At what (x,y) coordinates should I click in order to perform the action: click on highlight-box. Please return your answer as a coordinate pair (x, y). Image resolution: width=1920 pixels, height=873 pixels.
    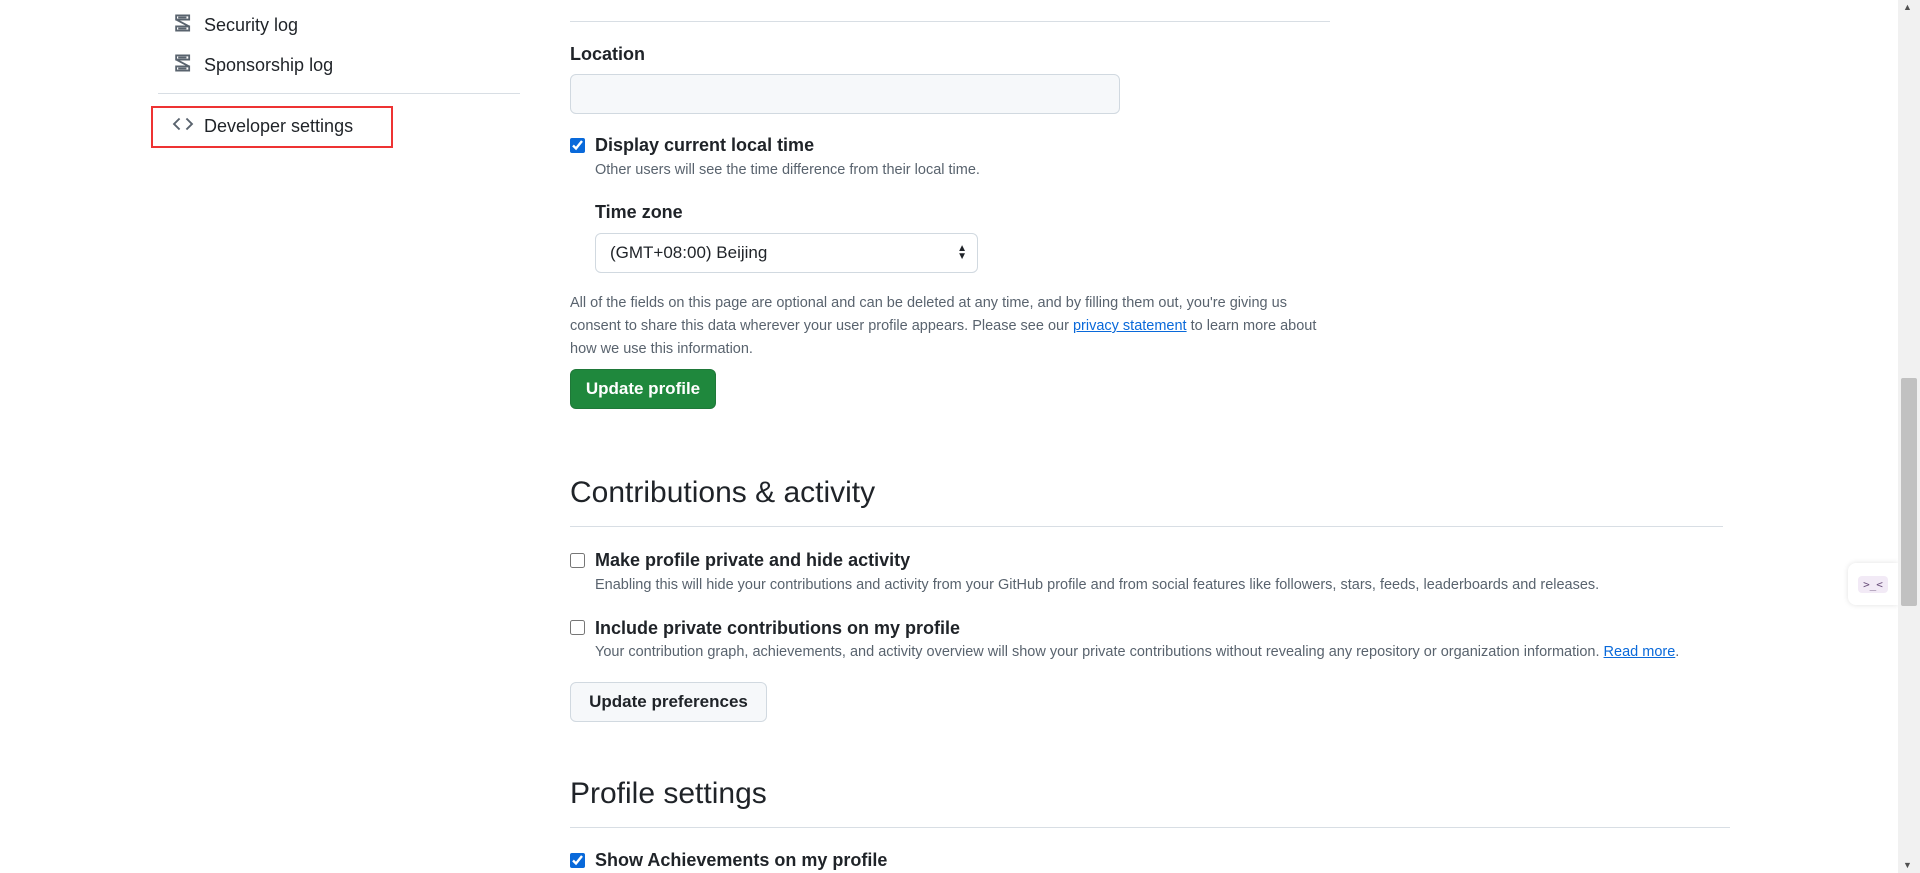
    Looking at the image, I should click on (272, 127).